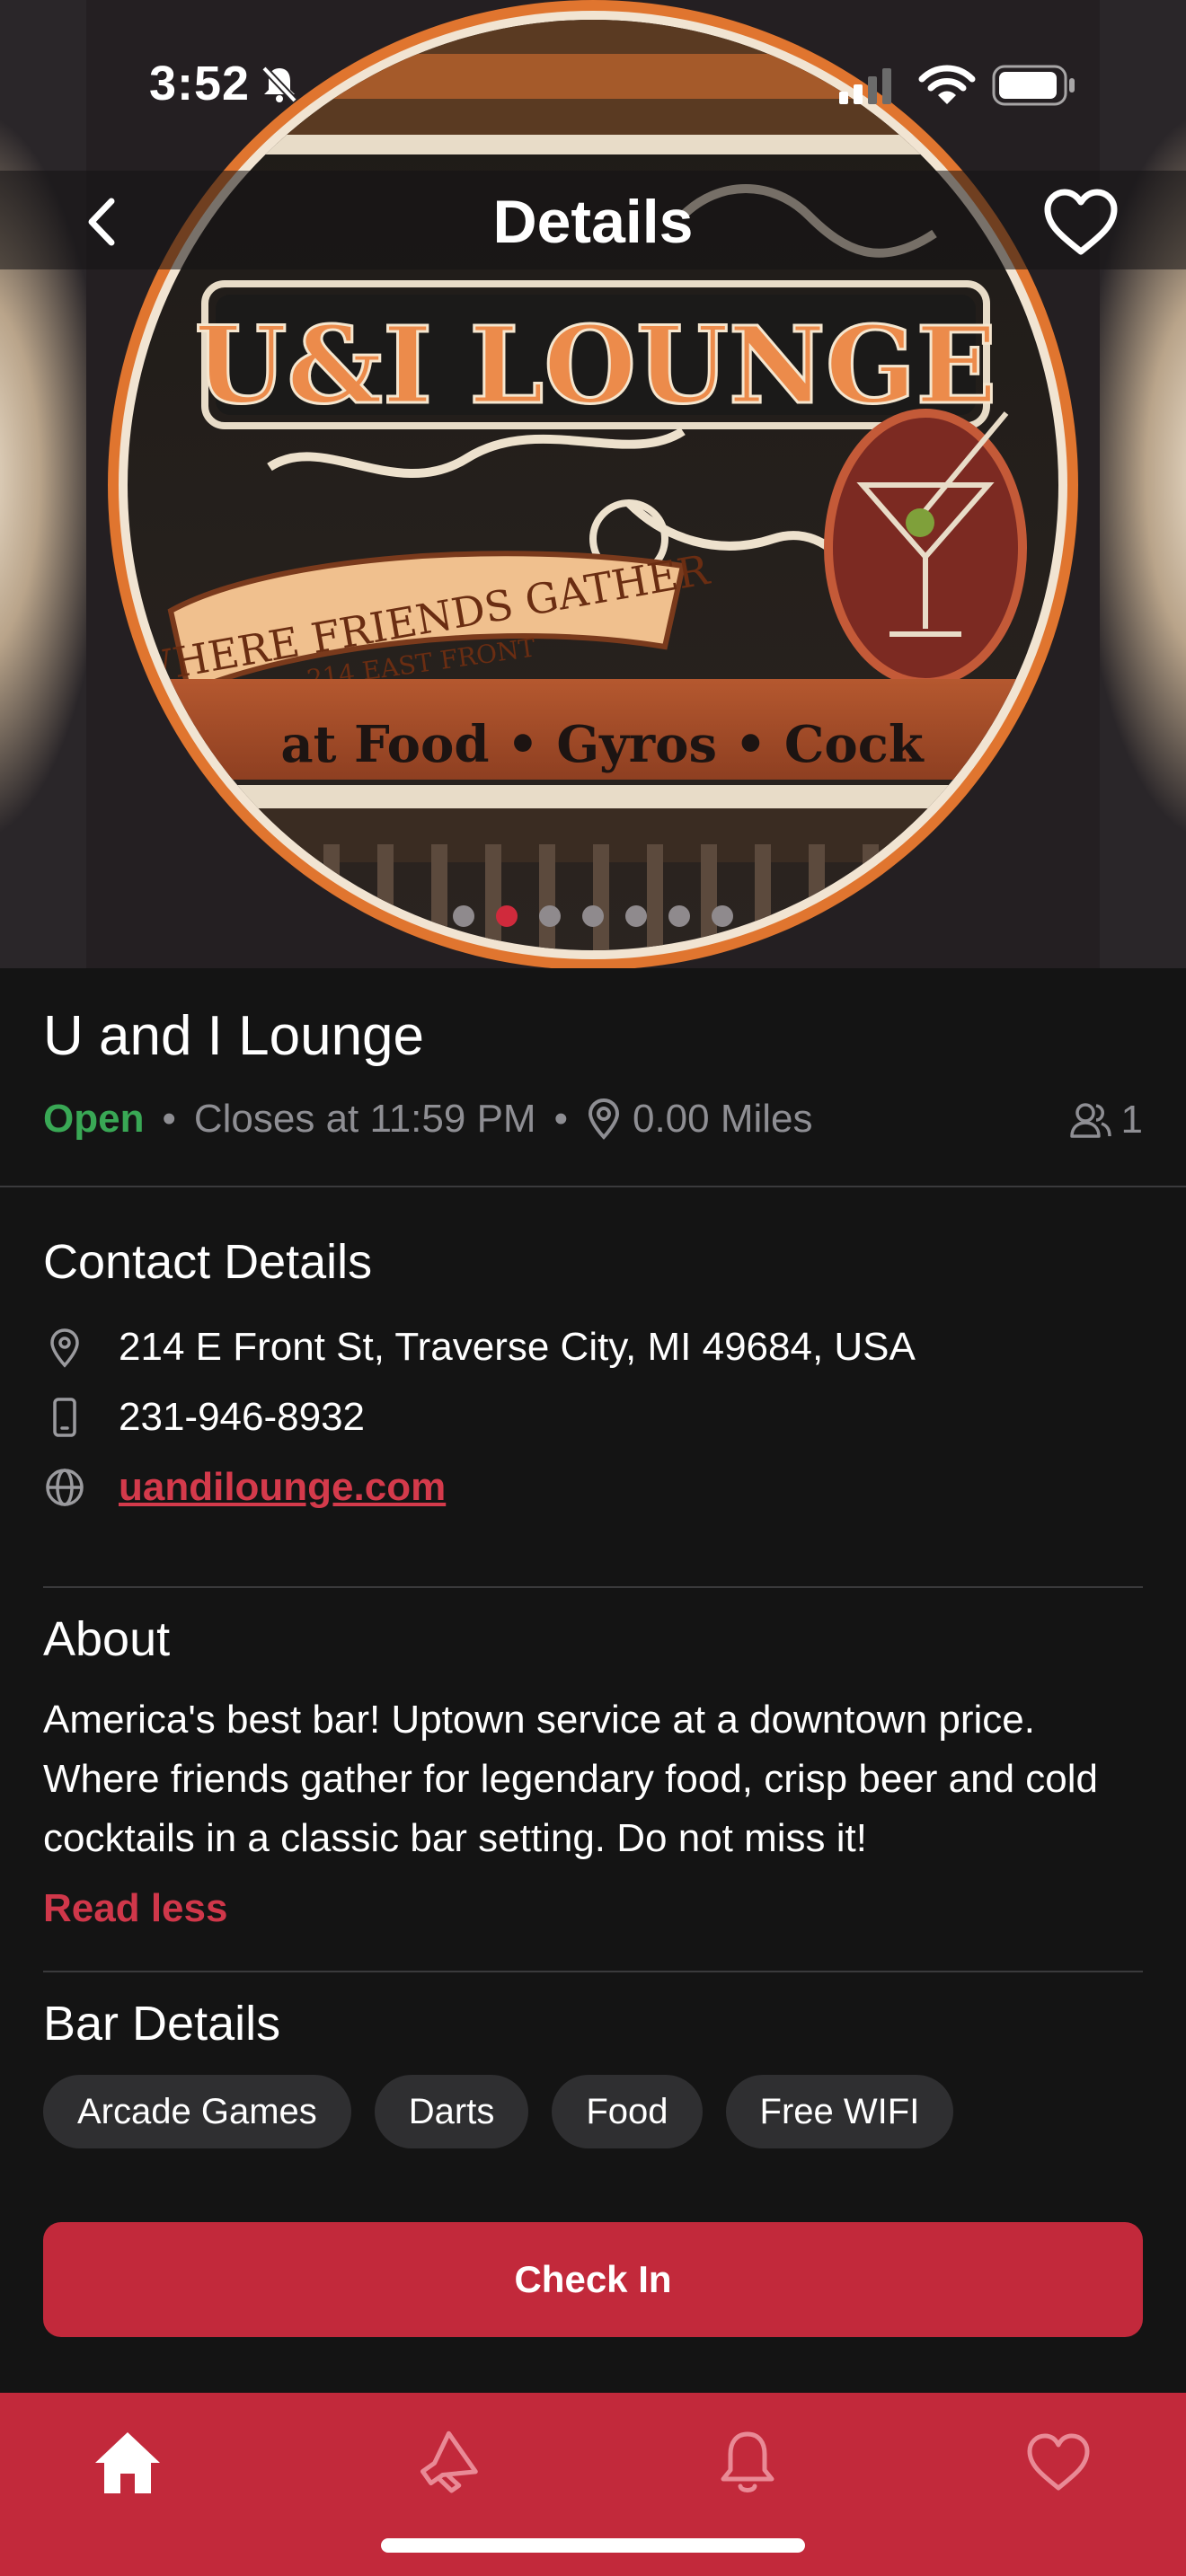 This screenshot has height=2576, width=1186. I want to click on carousel-dot-active, so click(507, 916).